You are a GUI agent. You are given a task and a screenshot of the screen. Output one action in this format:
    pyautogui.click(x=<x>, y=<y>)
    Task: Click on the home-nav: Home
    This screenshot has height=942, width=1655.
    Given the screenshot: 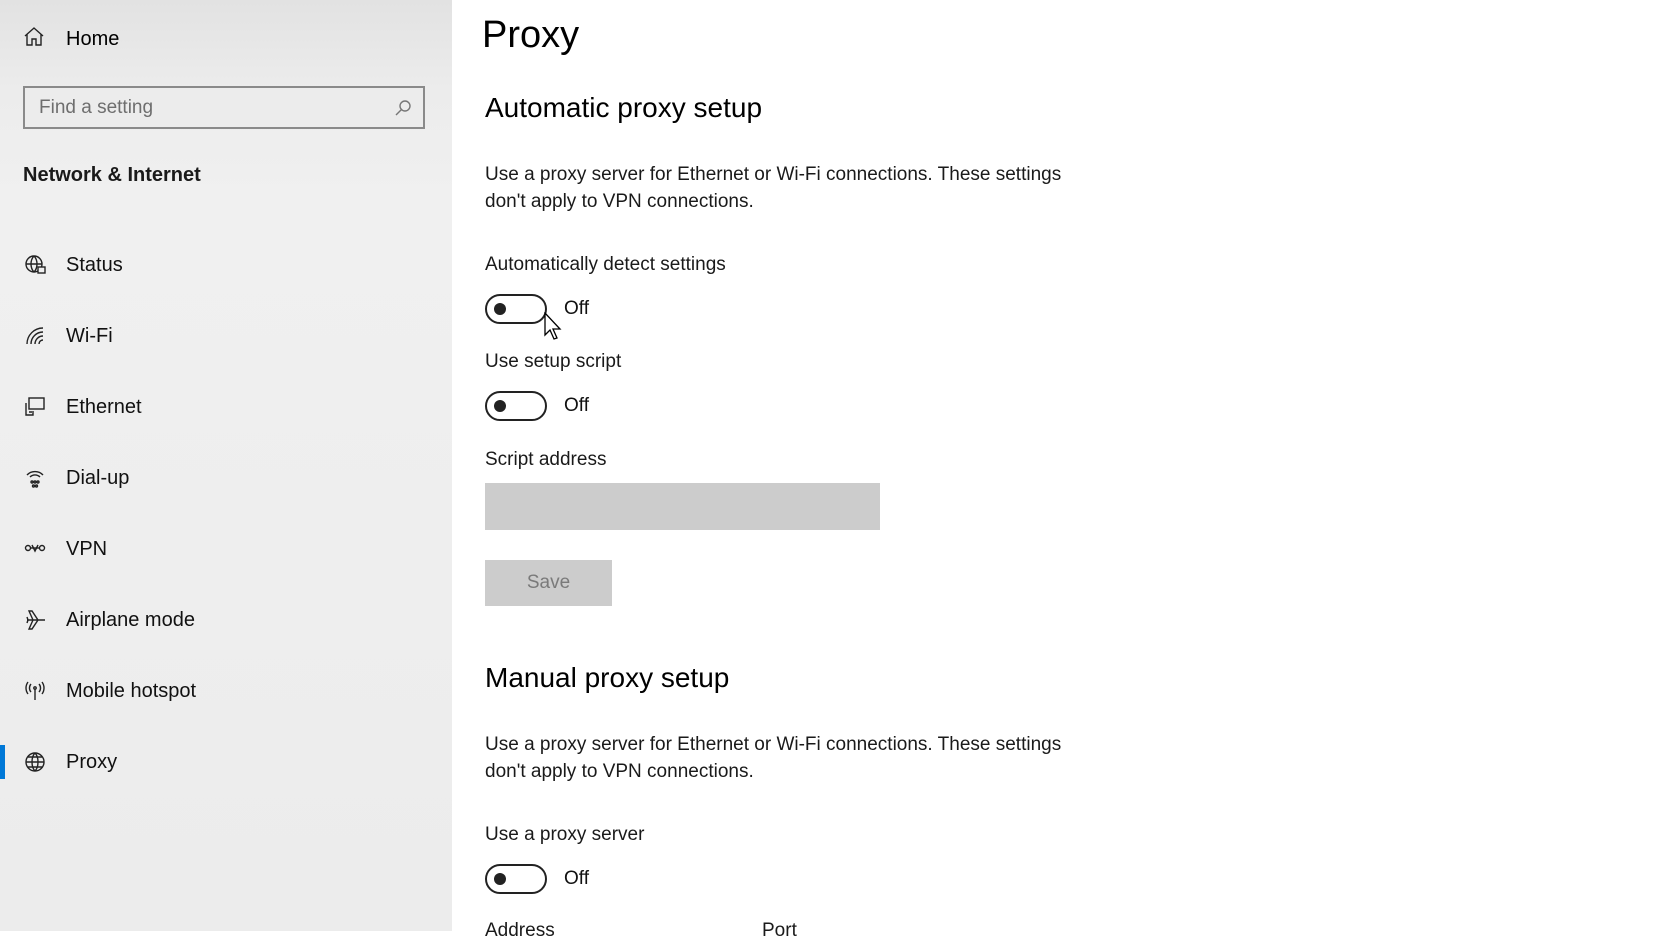 What is the action you would take?
    pyautogui.click(x=232, y=39)
    